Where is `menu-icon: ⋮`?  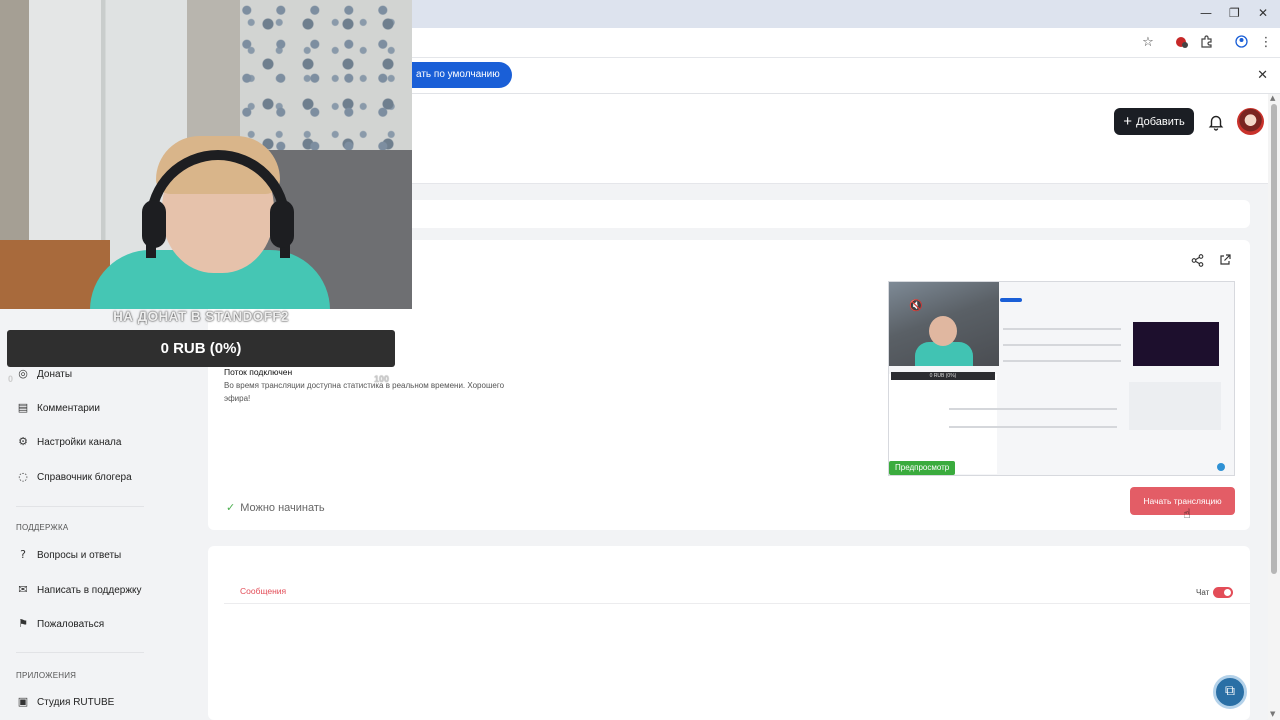
menu-icon: ⋮ is located at coordinates (1266, 43).